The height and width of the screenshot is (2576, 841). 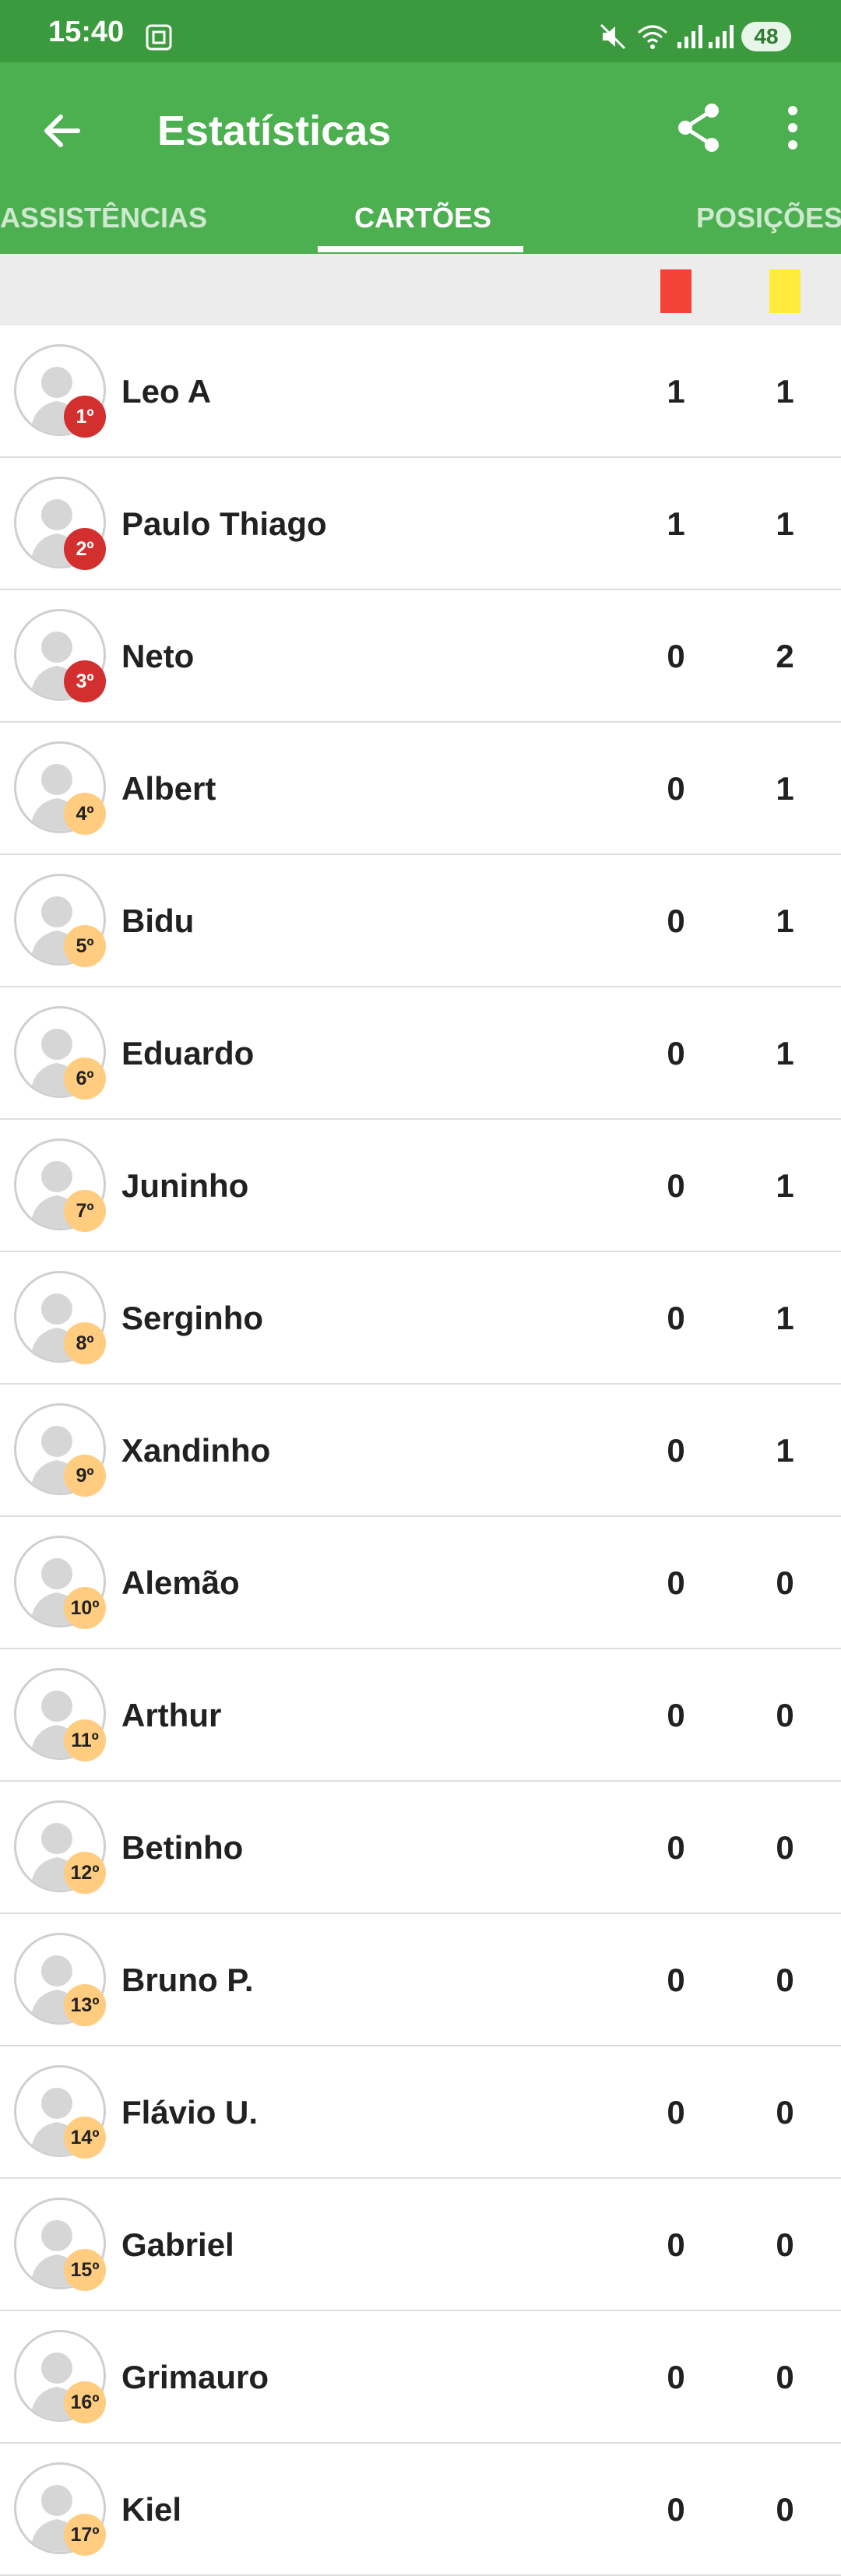 What do you see at coordinates (85, 946) in the screenshot?
I see `rank-badge: 5º` at bounding box center [85, 946].